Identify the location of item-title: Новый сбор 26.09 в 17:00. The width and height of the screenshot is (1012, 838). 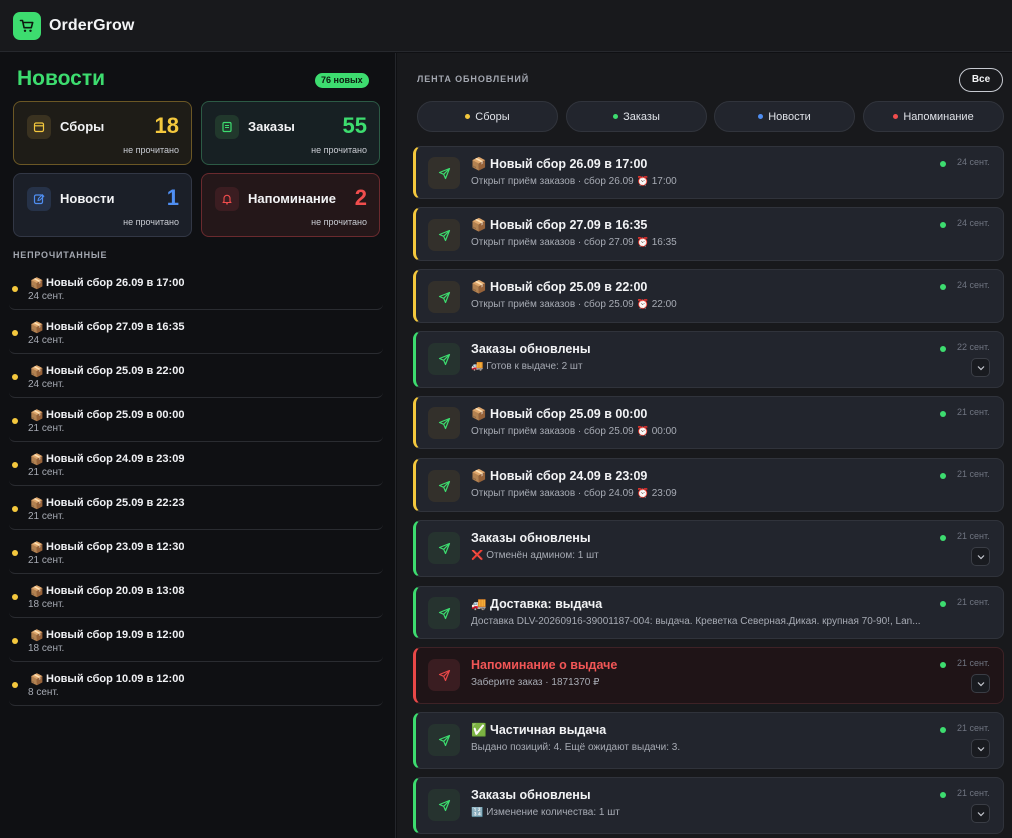
(115, 283).